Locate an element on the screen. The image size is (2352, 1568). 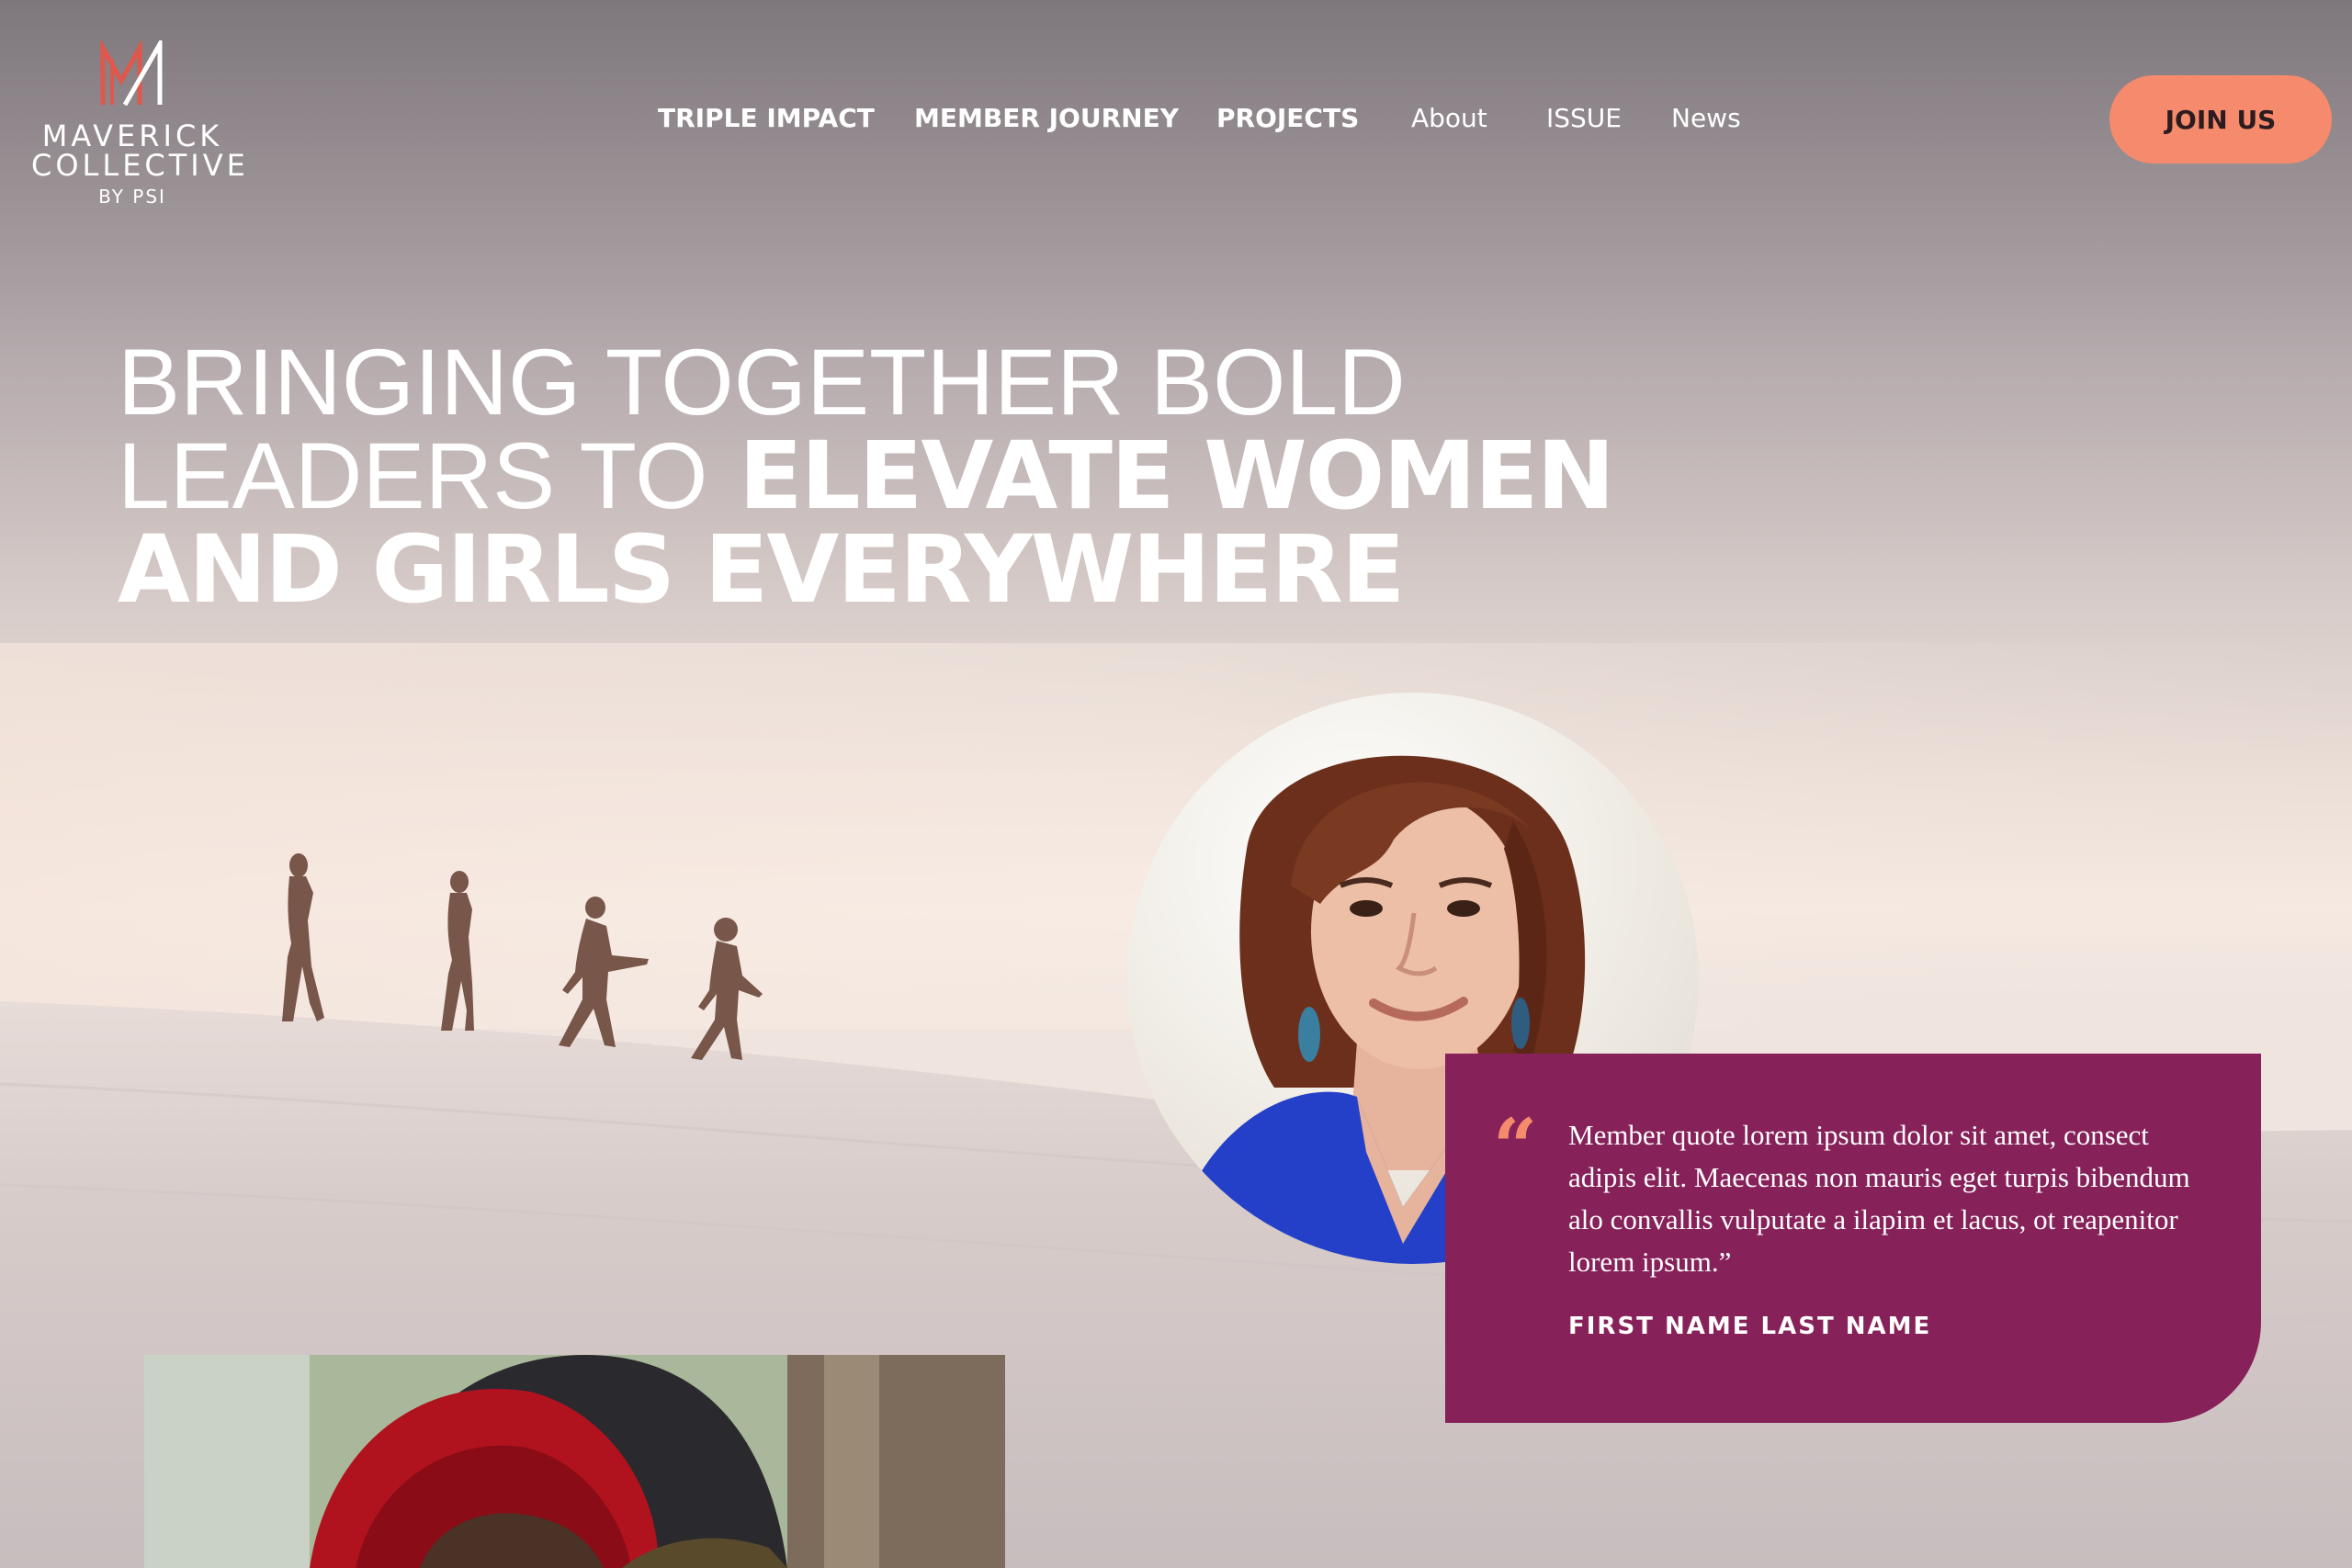
nav-item-projects: PROJECTS is located at coordinates (1287, 118).